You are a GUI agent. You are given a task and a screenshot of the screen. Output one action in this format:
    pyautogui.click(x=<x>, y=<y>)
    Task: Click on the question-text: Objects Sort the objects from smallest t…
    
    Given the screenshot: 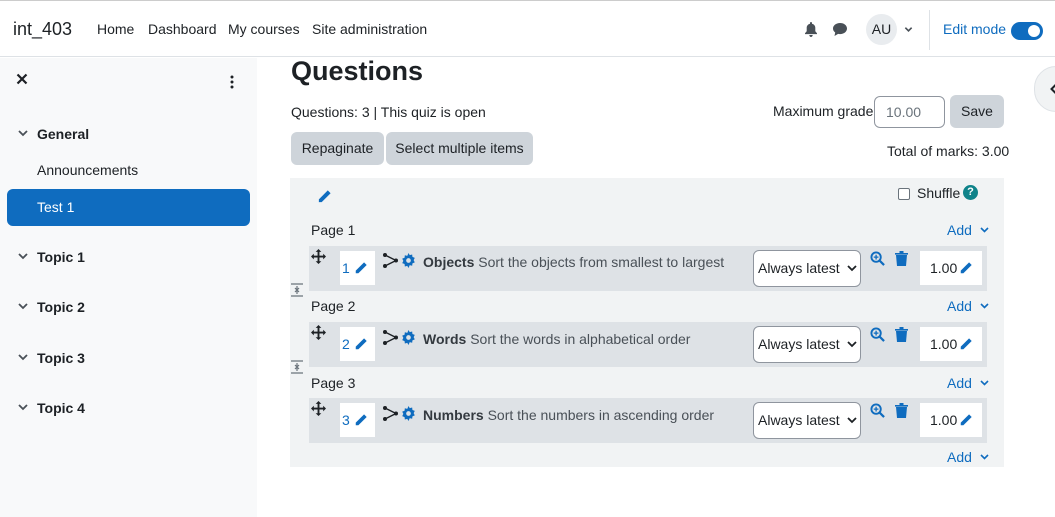 What is the action you would take?
    pyautogui.click(x=573, y=262)
    